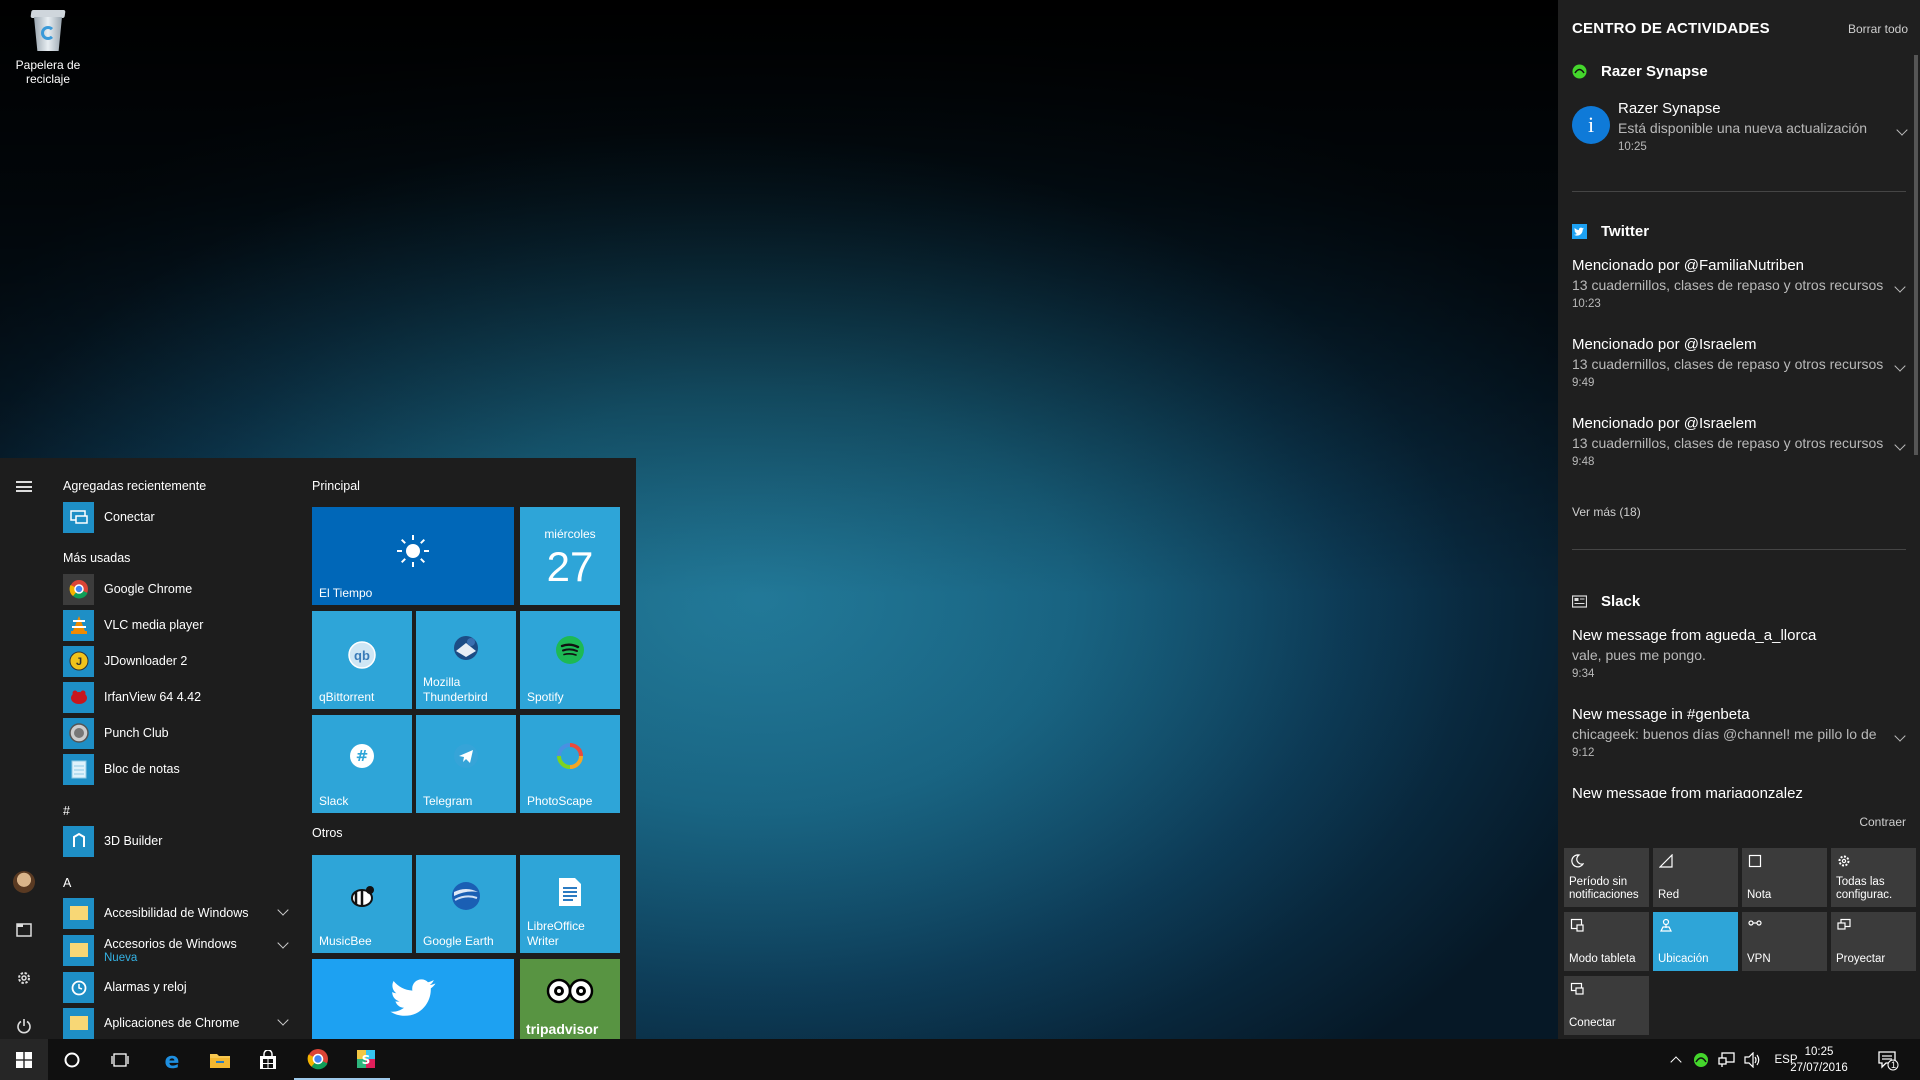 The image size is (1920, 1080). I want to click on app-item-notepad: Bloc de notas, so click(178, 769).